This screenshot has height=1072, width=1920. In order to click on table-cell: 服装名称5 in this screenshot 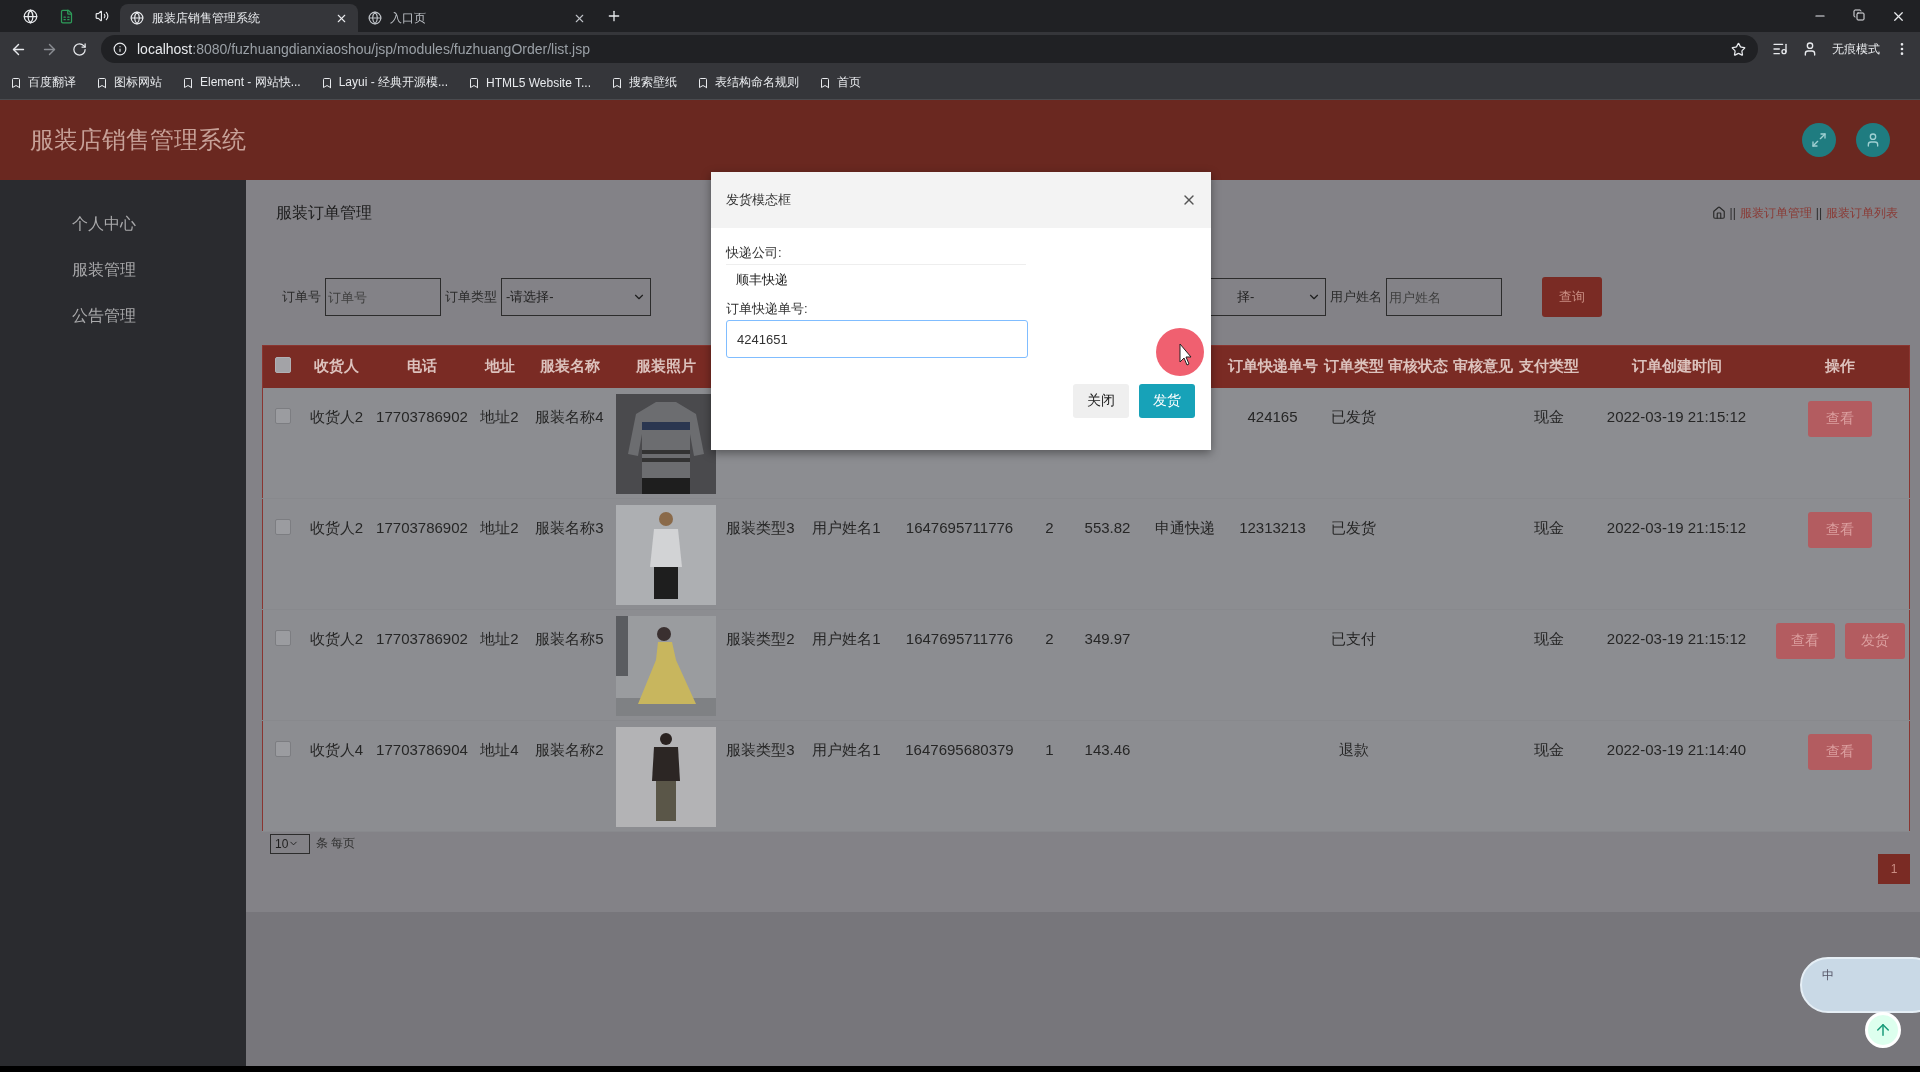, I will do `click(569, 638)`.